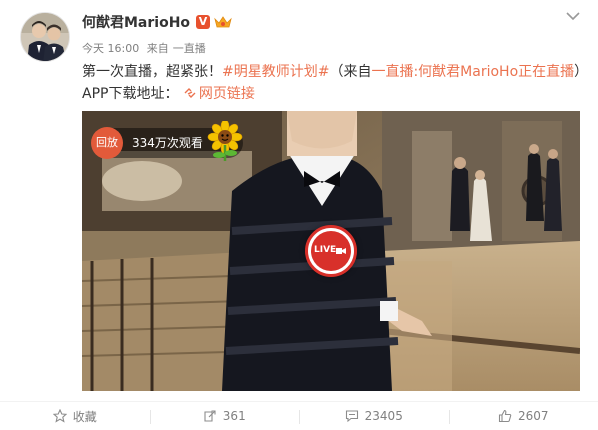 The image size is (598, 430). I want to click on link-icon, so click(190, 93).